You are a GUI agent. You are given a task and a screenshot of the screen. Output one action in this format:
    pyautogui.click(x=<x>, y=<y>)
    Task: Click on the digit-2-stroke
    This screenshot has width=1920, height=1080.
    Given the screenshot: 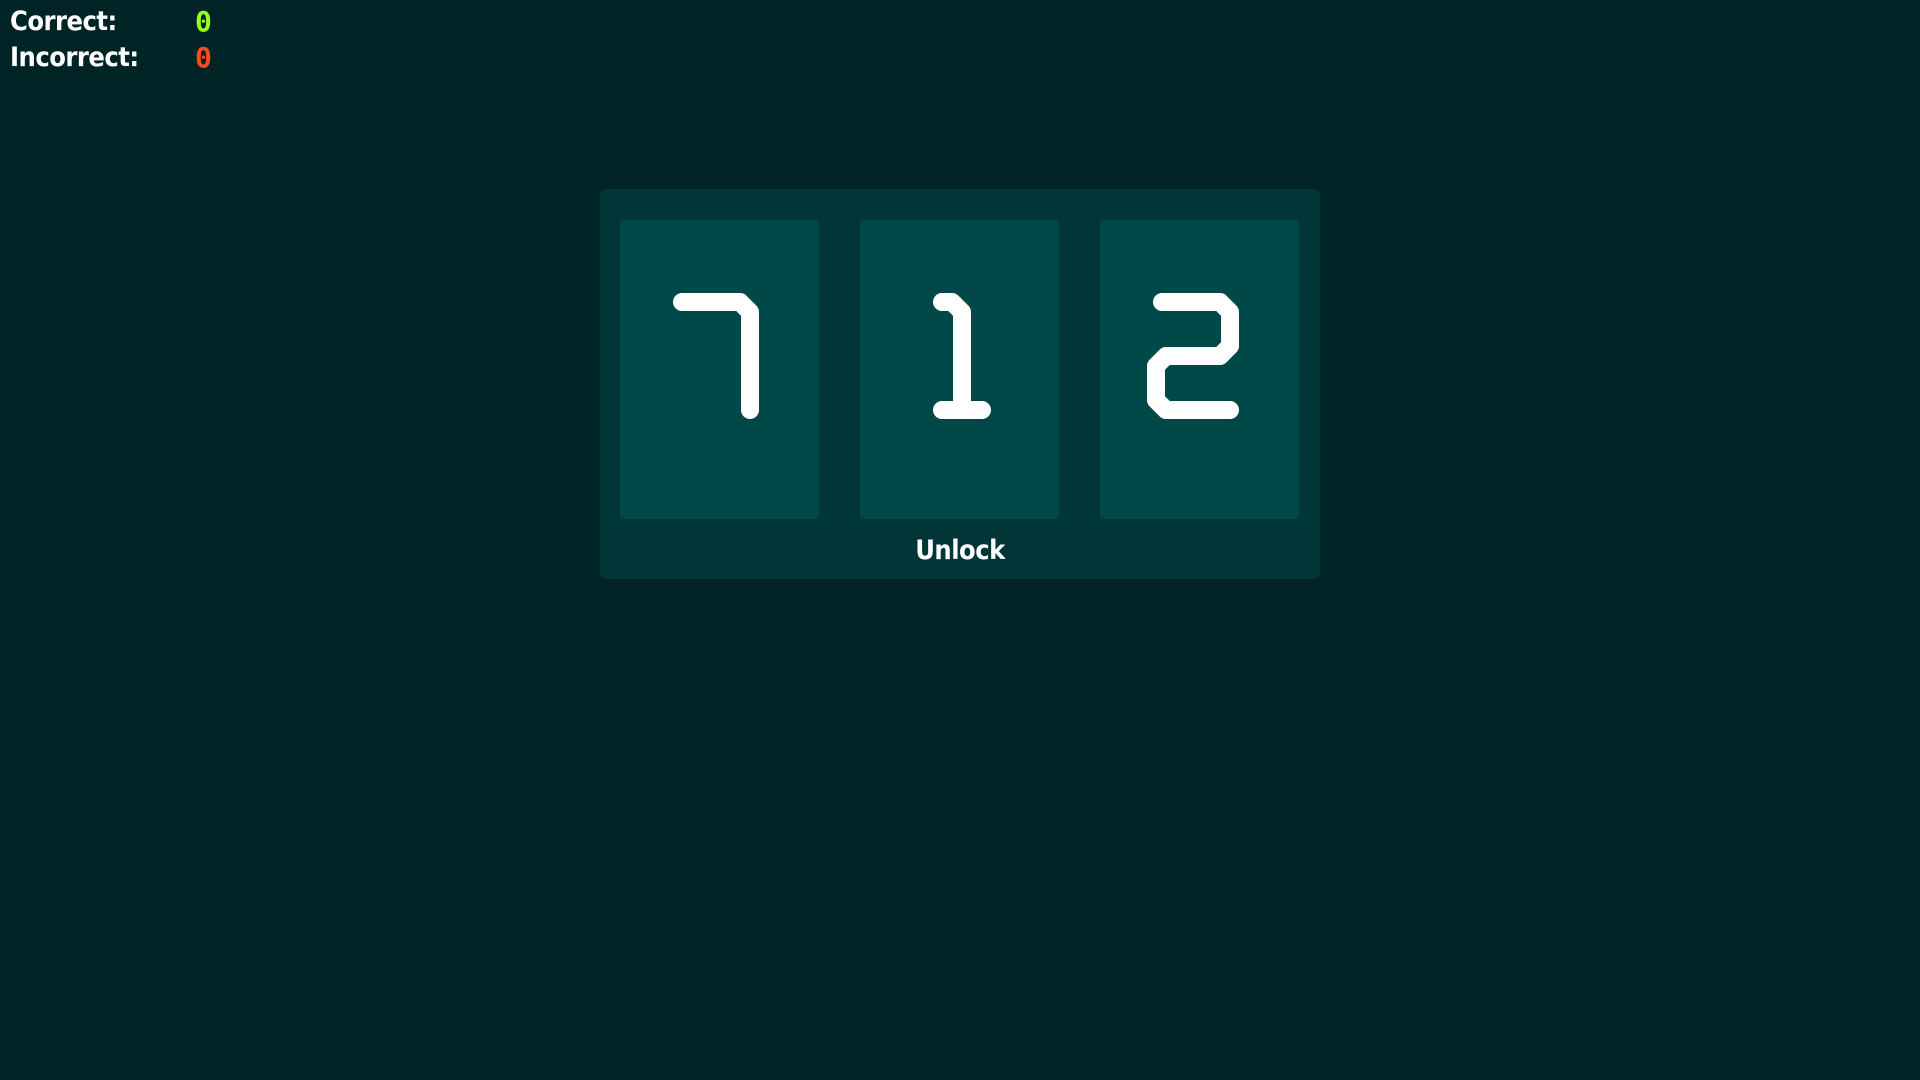 What is the action you would take?
    pyautogui.click(x=1193, y=356)
    